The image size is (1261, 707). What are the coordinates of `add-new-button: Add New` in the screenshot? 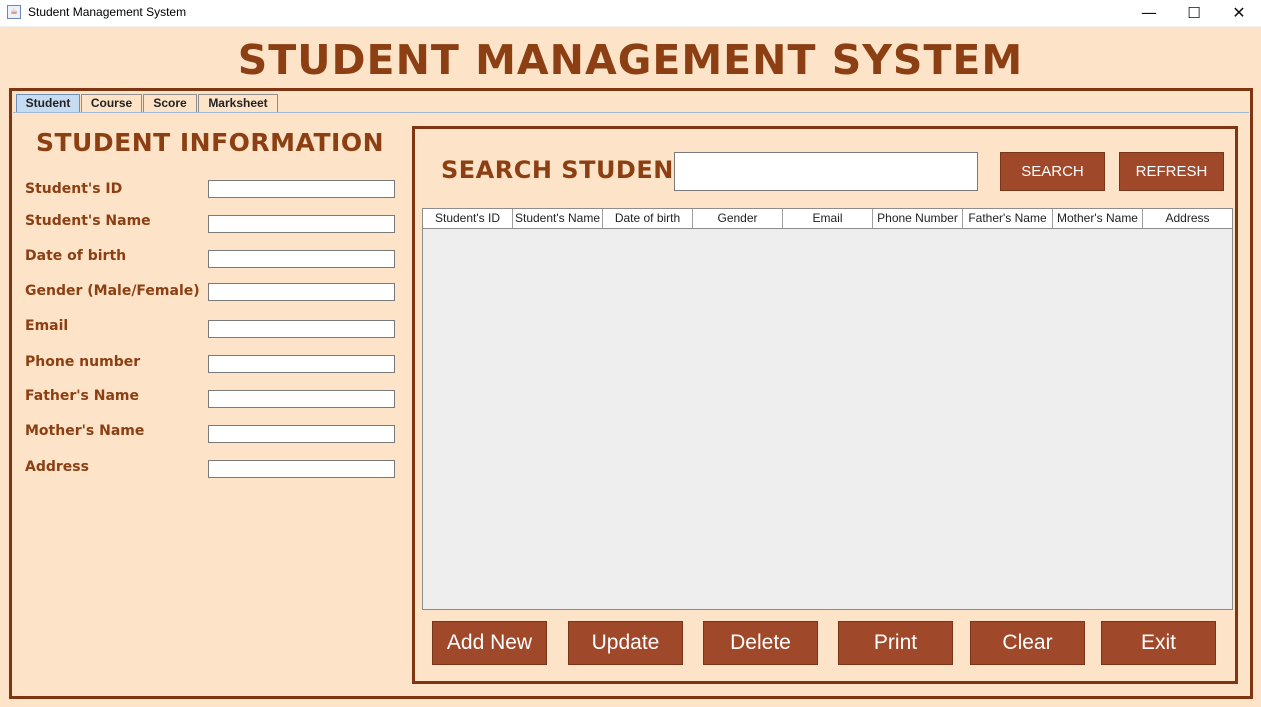 It's located at (489, 643).